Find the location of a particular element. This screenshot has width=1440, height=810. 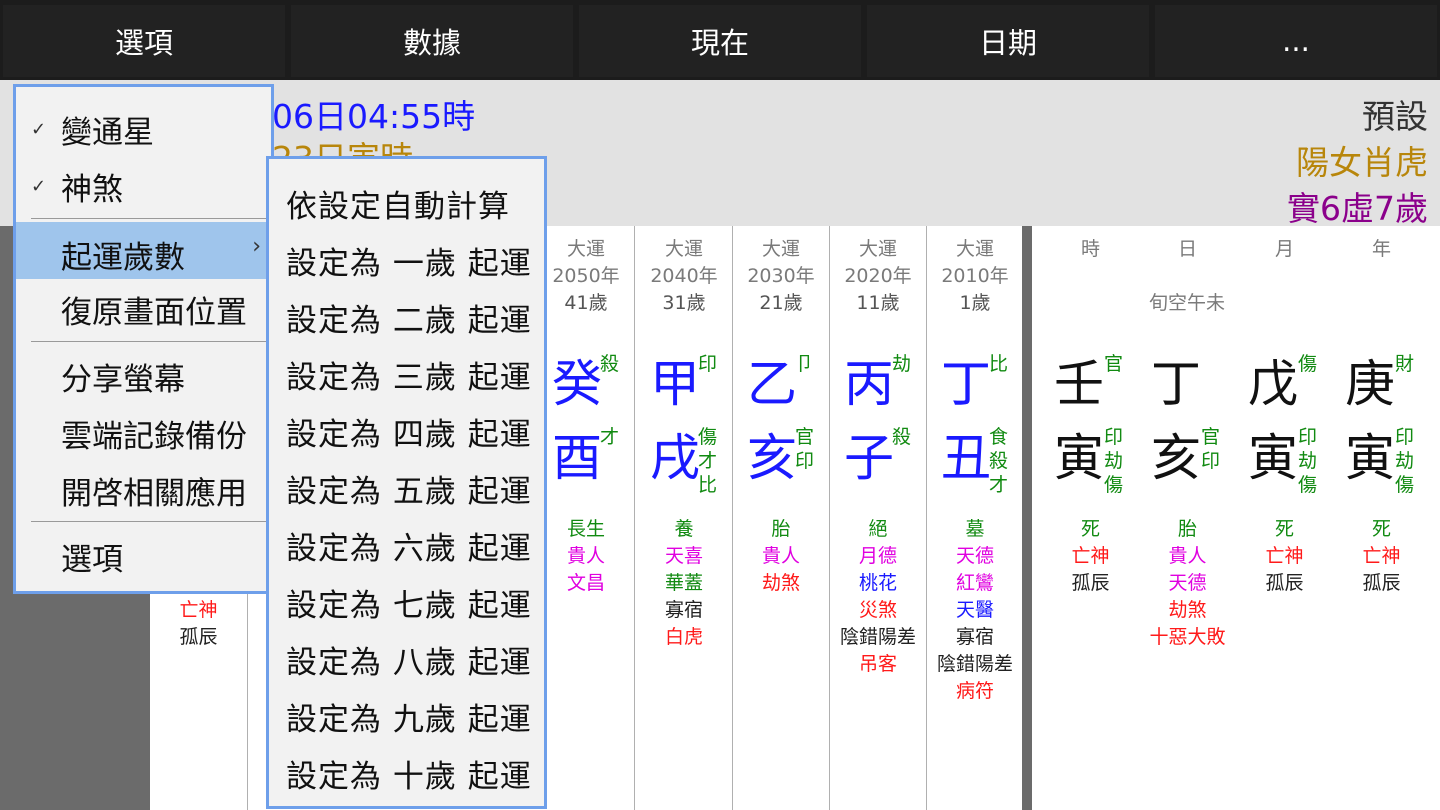

menu-item-label: 變通星 is located at coordinates (107, 133).